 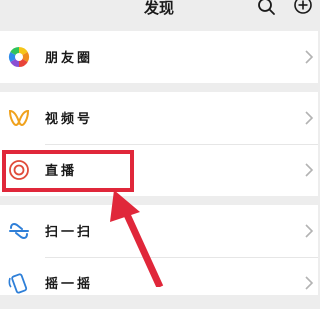 I want to click on pointer-arrow-icon, so click(x=137, y=238).